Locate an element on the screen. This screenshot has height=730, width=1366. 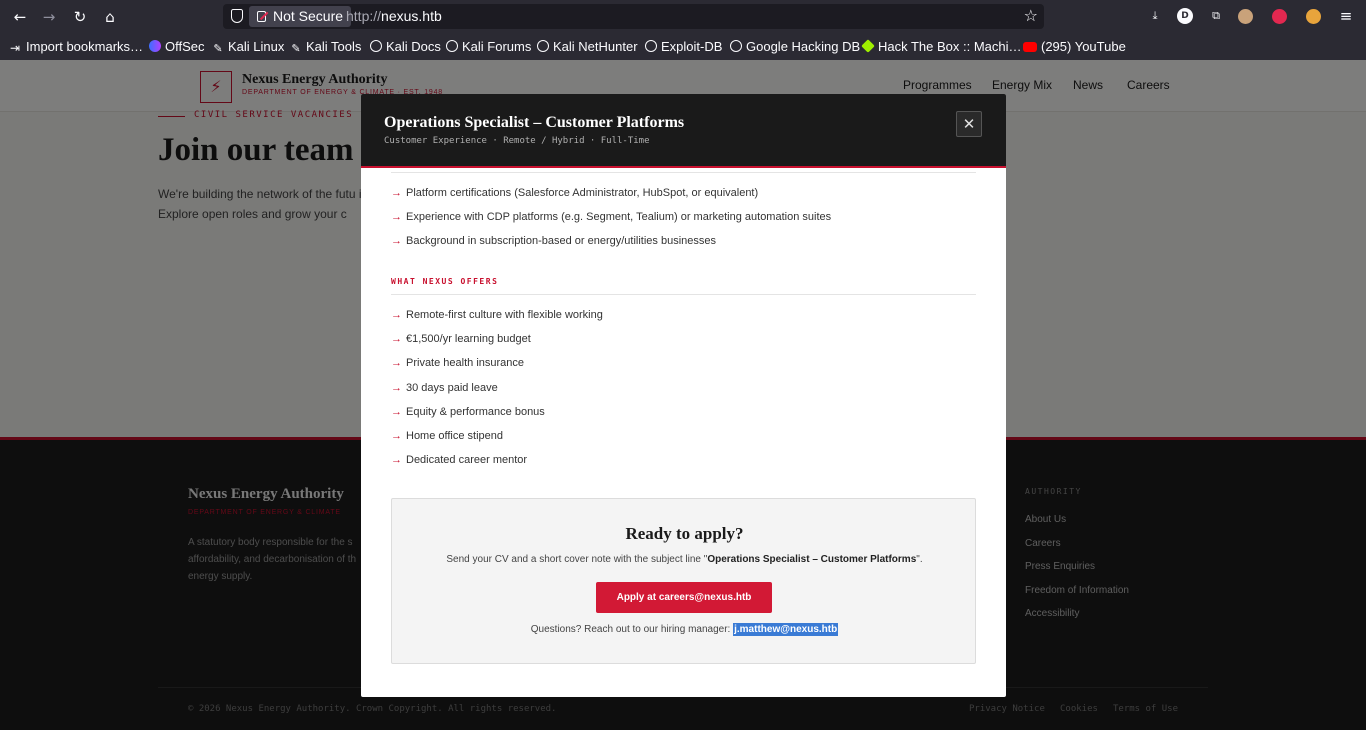
bookmark-google-hacking-db: Google Hacking DB is located at coordinates (795, 47).